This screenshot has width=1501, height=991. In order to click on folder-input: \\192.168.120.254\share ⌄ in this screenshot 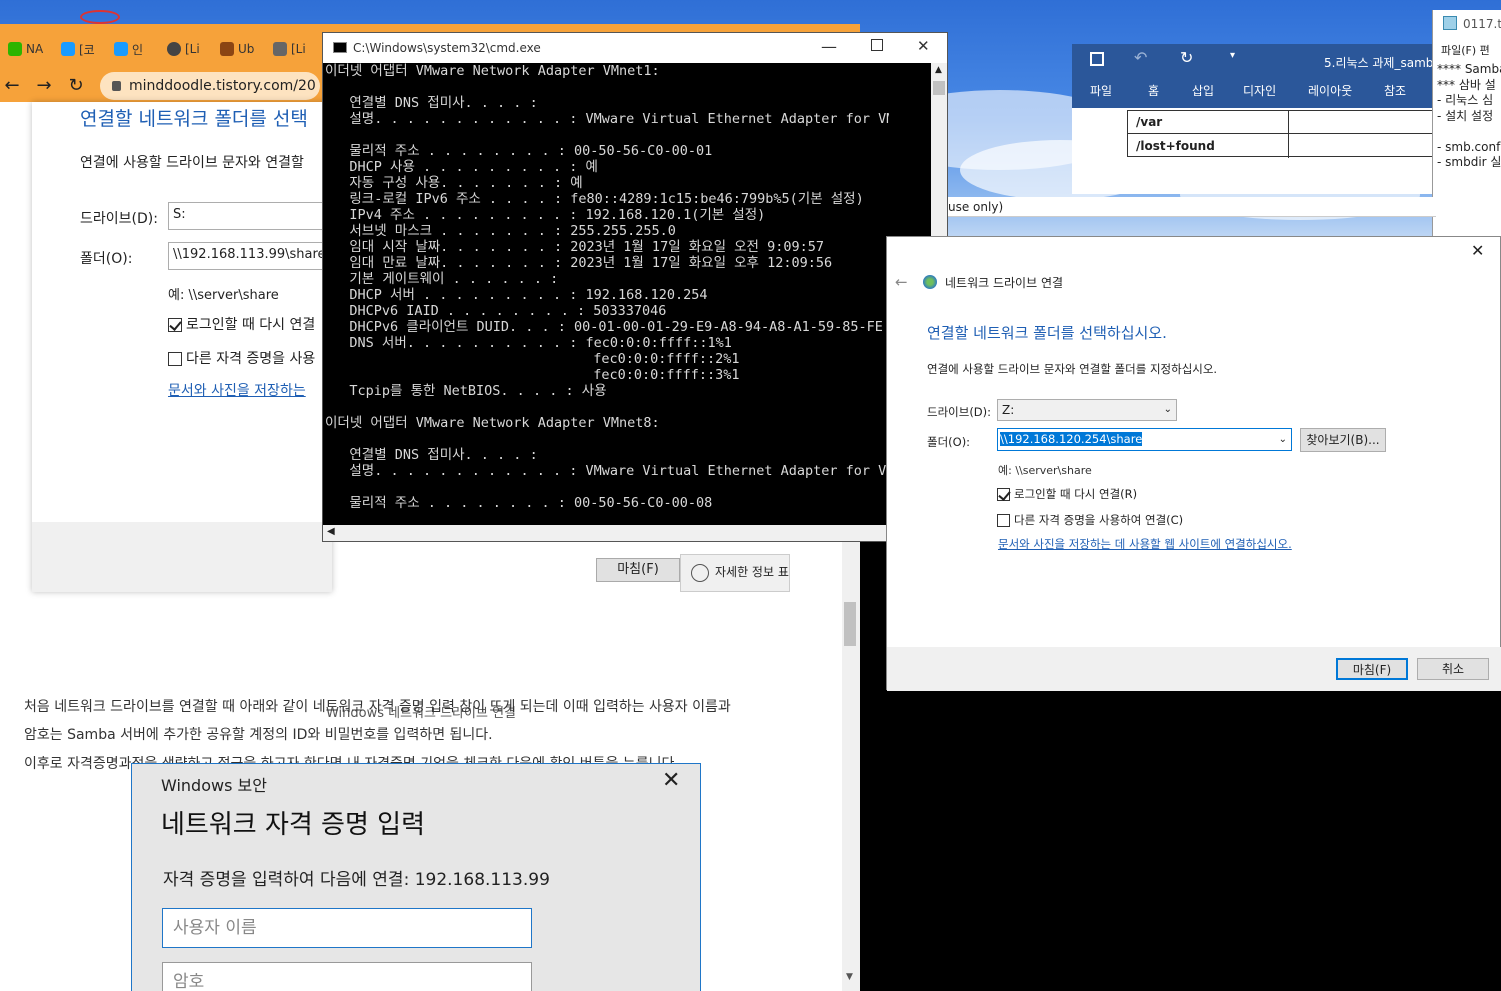, I will do `click(1144, 439)`.